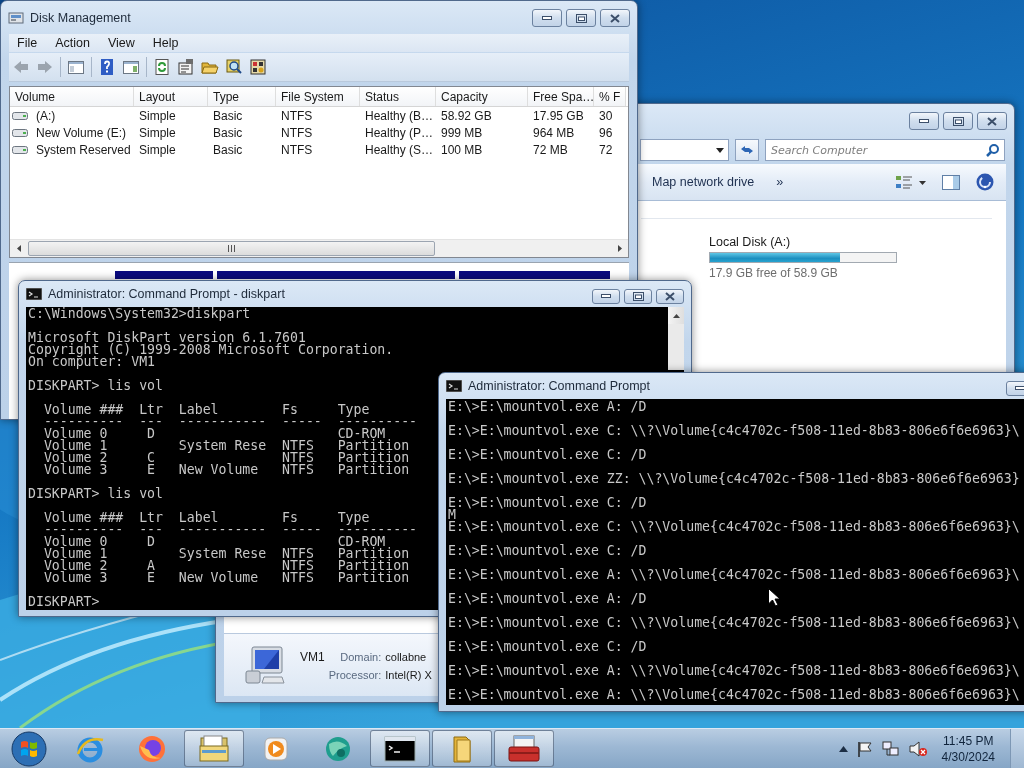 This screenshot has width=1024, height=768. Describe the element at coordinates (83, 149) in the screenshot. I see `table-cell-text: System Reserved` at that location.